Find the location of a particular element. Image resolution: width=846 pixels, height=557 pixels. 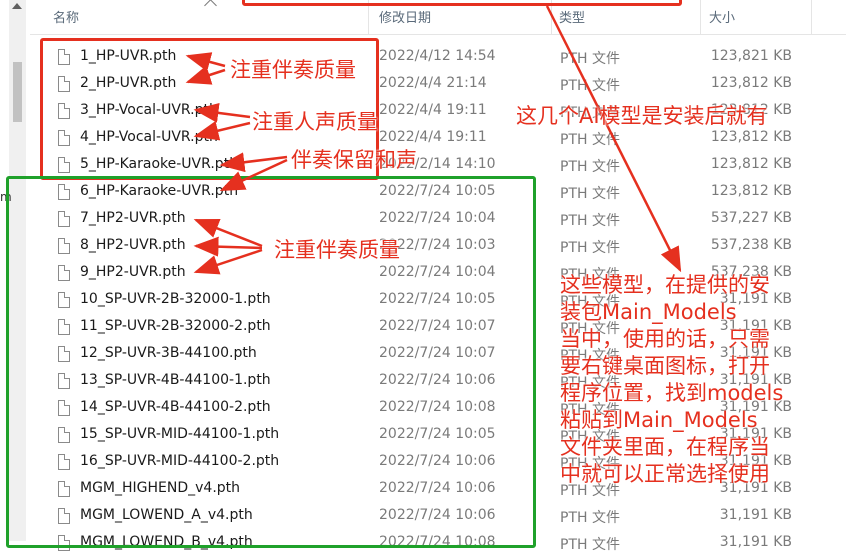

annotation-label: 注重人声质量 is located at coordinates (315, 122).